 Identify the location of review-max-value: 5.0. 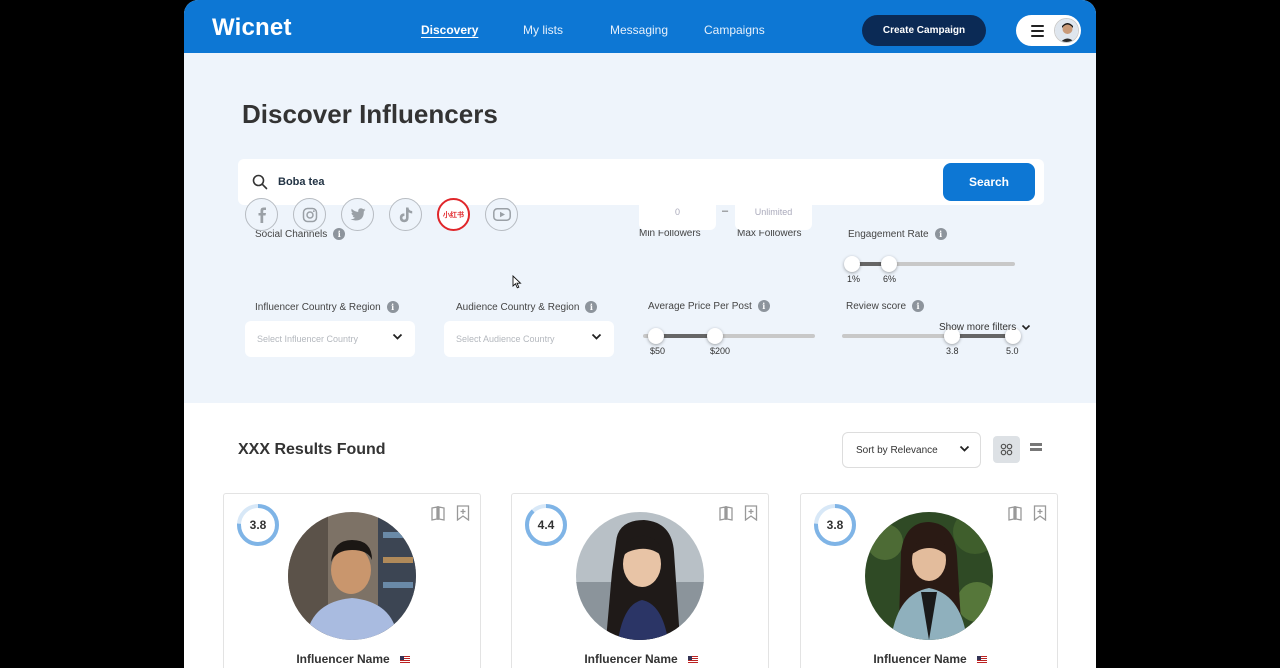
(1012, 351).